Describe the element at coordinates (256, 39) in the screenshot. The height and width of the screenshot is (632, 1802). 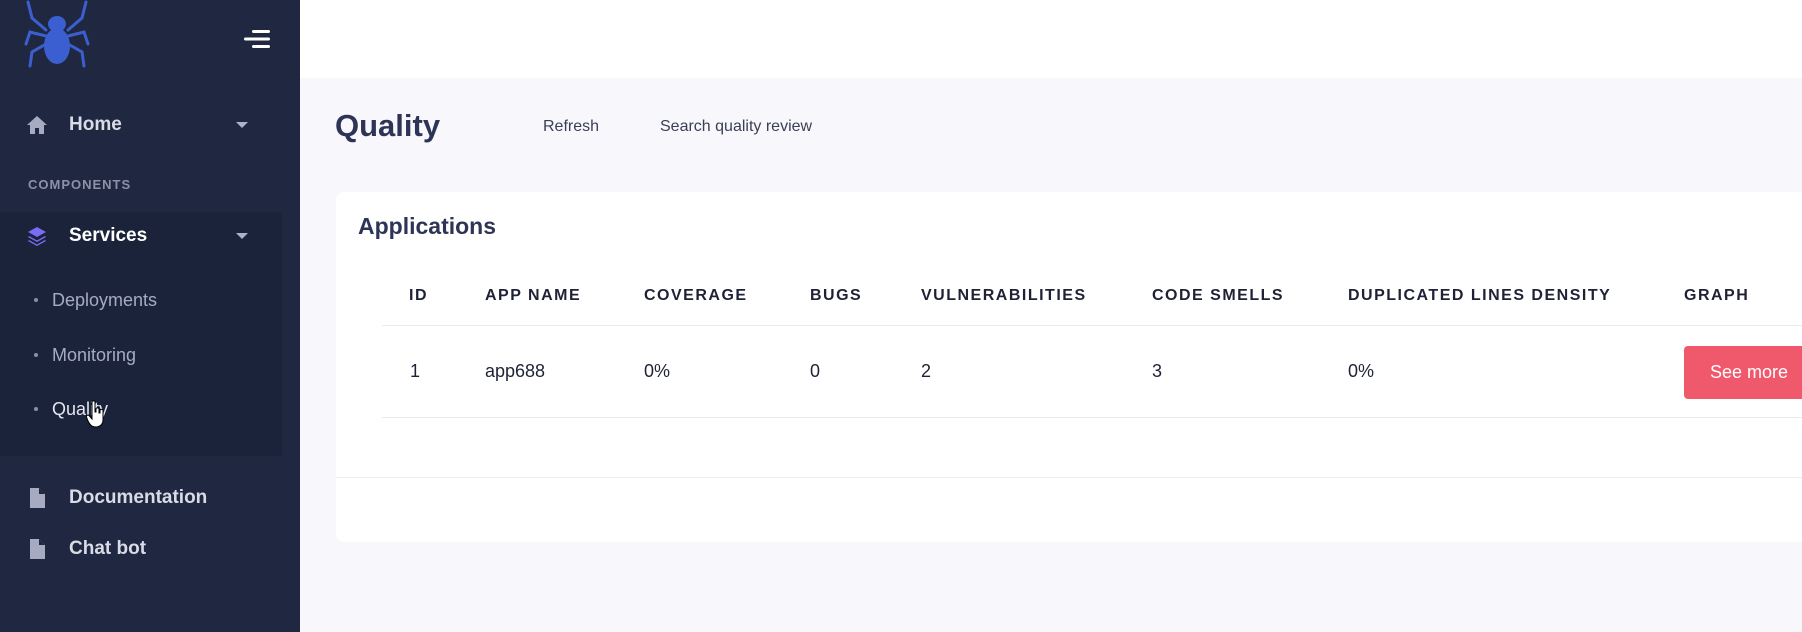
I see `menu-toggle-icon` at that location.